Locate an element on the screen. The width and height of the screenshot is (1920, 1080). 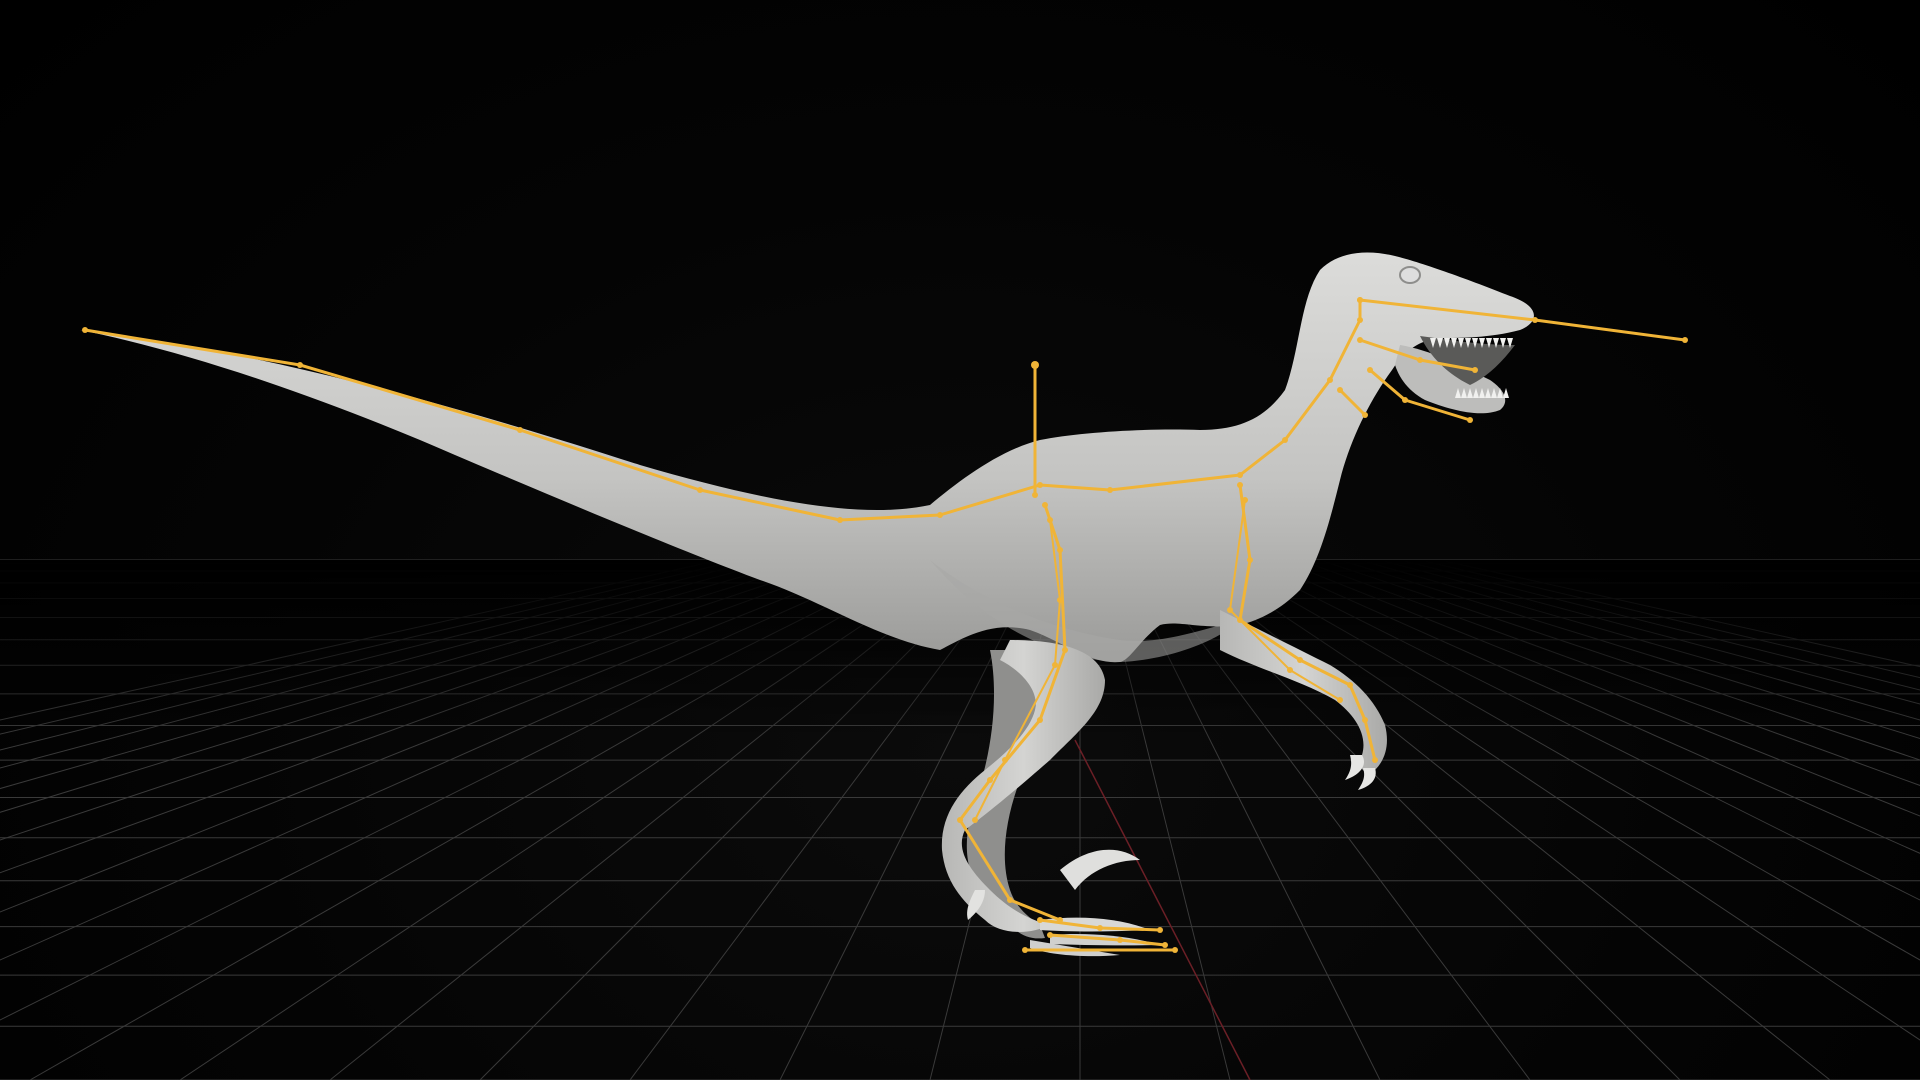
eye is located at coordinates (1410, 275).